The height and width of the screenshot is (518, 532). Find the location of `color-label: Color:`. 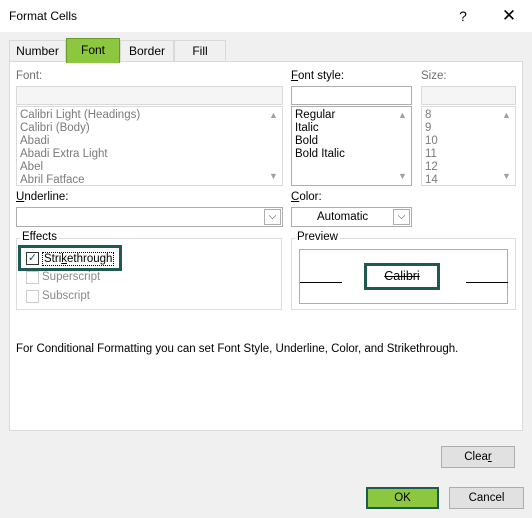

color-label: Color: is located at coordinates (306, 197).